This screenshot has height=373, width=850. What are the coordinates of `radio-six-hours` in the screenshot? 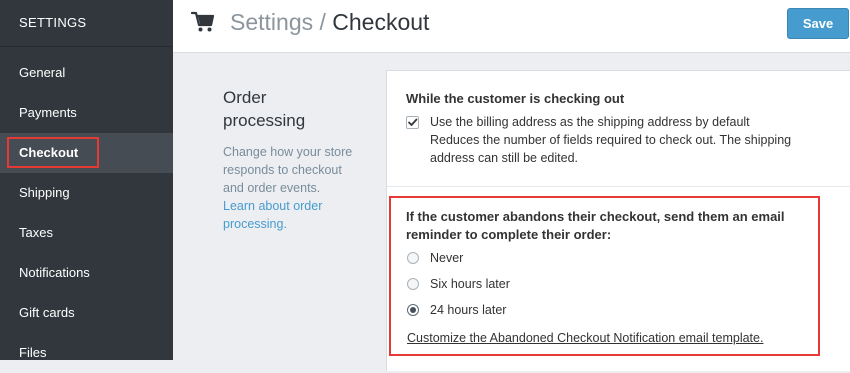 It's located at (413, 284).